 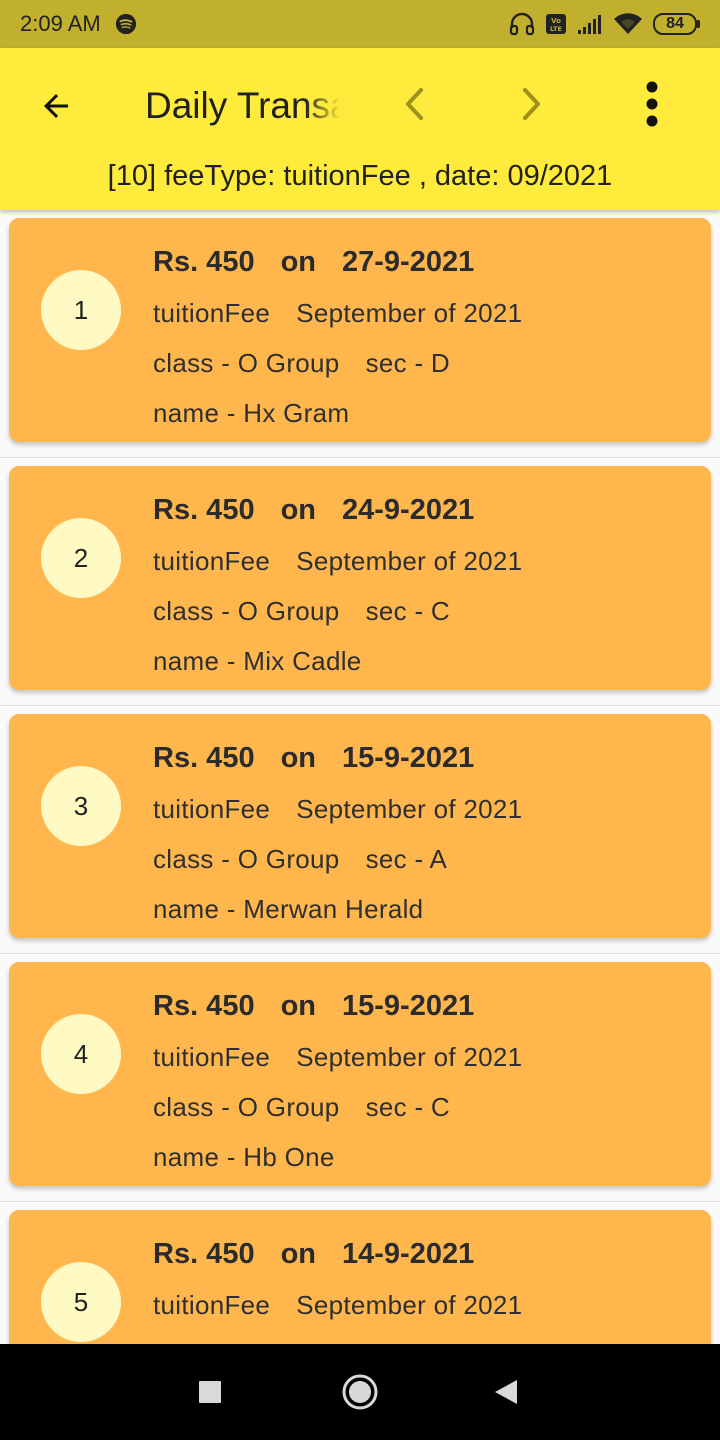 What do you see at coordinates (408, 363) in the screenshot?
I see `section: sec - D` at bounding box center [408, 363].